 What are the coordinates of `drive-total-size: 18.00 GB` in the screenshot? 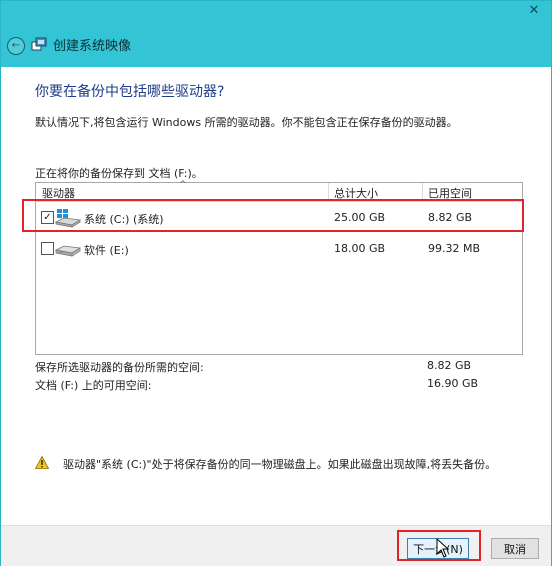 It's located at (360, 248).